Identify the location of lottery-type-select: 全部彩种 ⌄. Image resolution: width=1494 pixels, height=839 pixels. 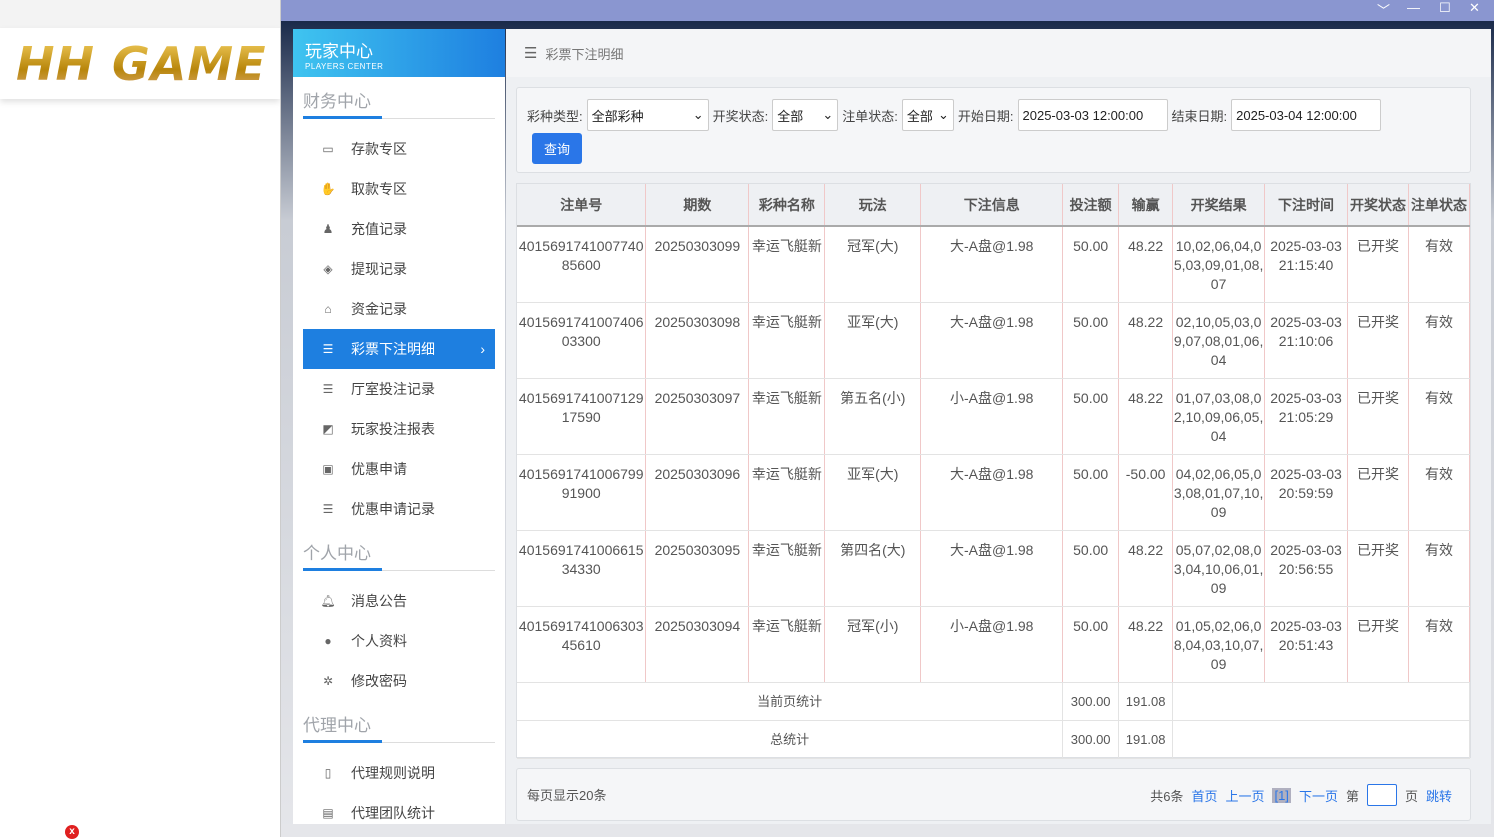
(647, 115).